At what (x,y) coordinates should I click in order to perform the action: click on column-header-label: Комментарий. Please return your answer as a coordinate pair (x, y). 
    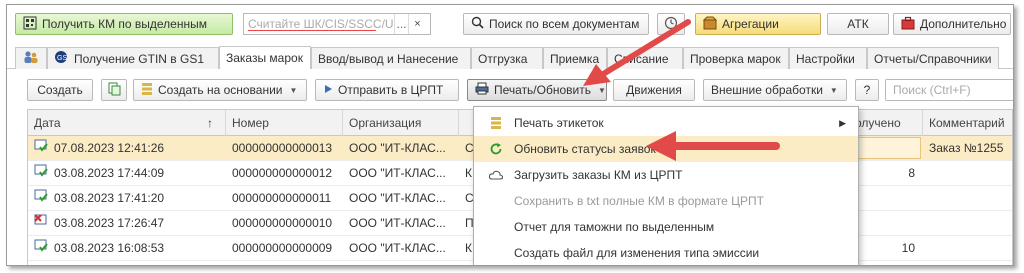
    Looking at the image, I should click on (967, 123).